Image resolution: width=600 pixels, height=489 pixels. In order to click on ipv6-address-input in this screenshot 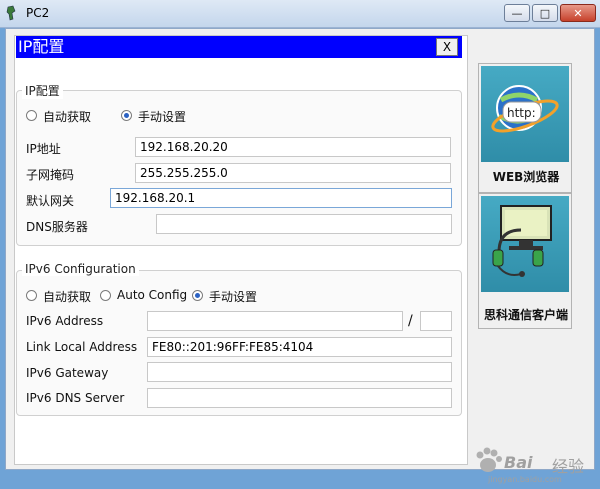, I will do `click(275, 321)`.